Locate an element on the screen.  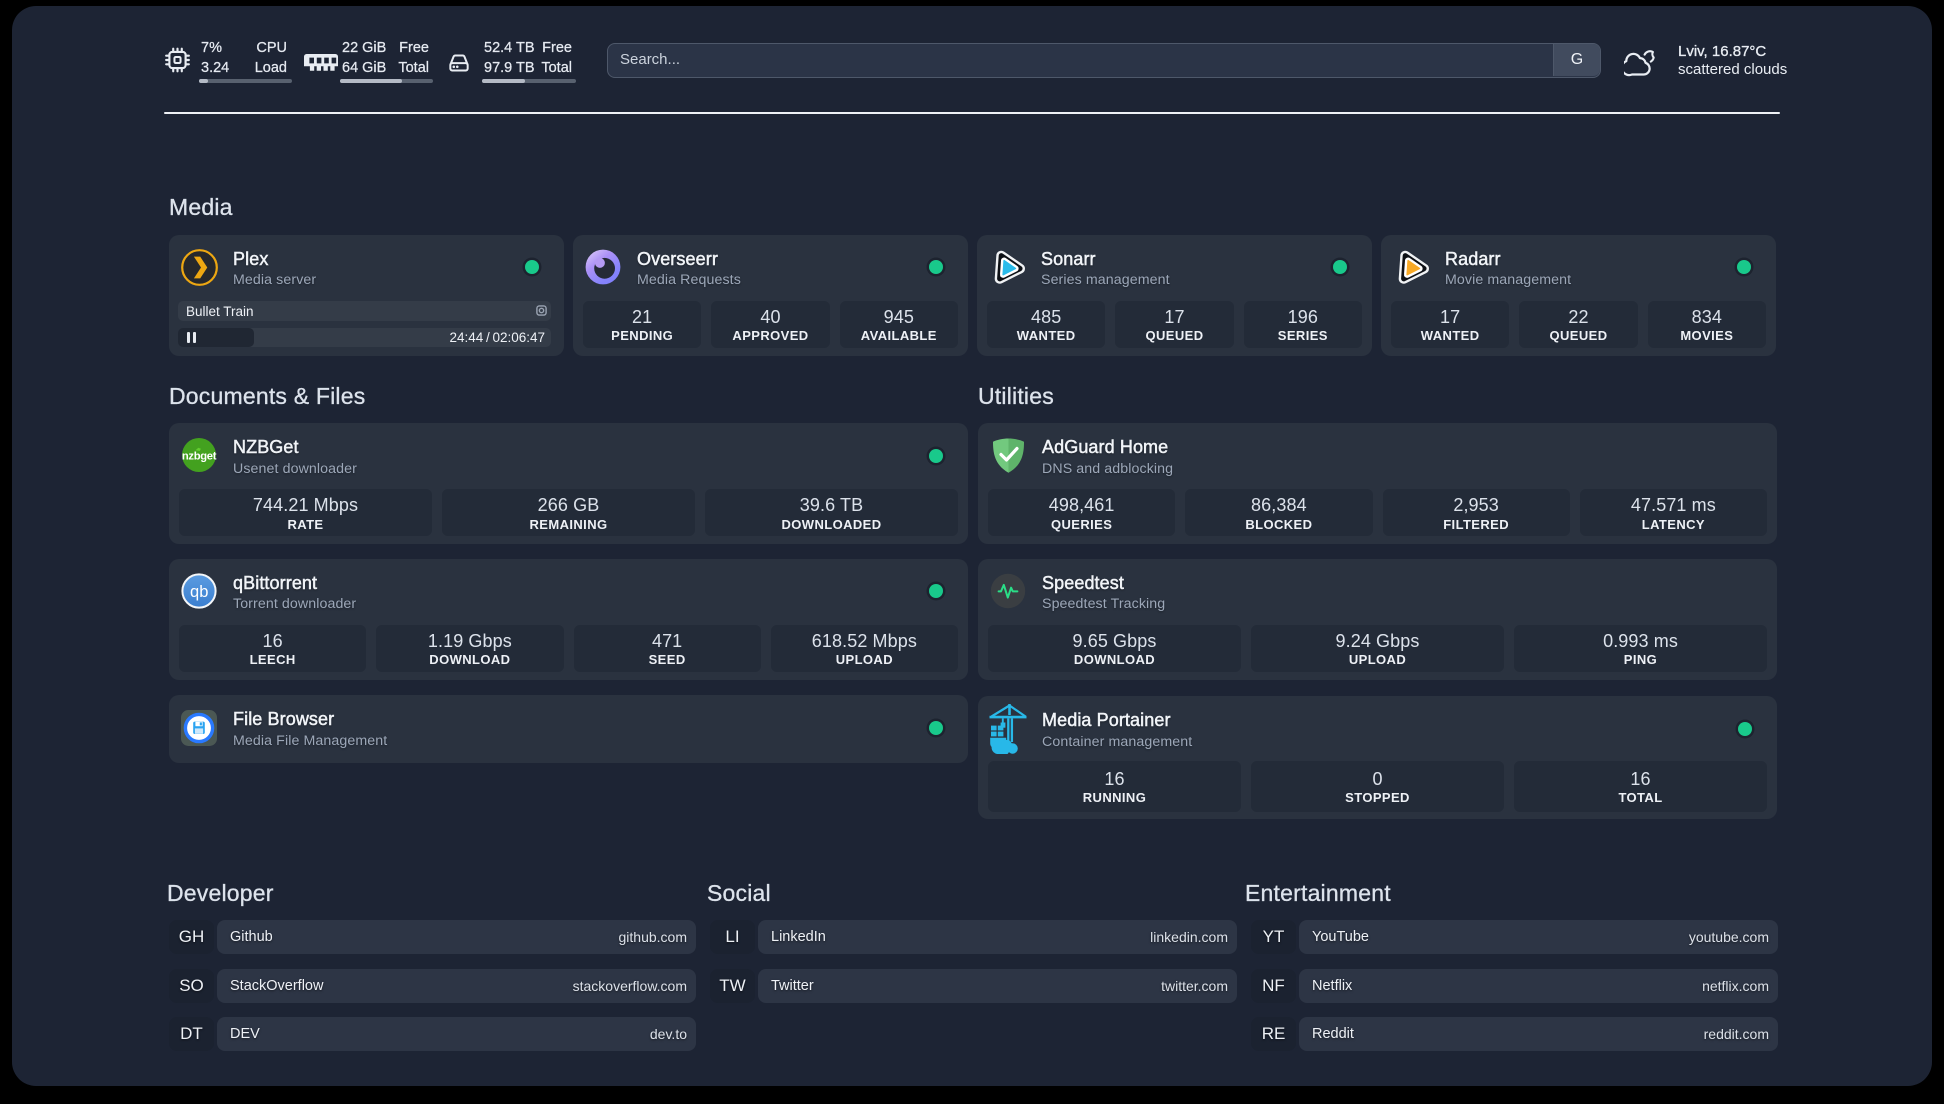
svg-text: qb is located at coordinates (199, 591).